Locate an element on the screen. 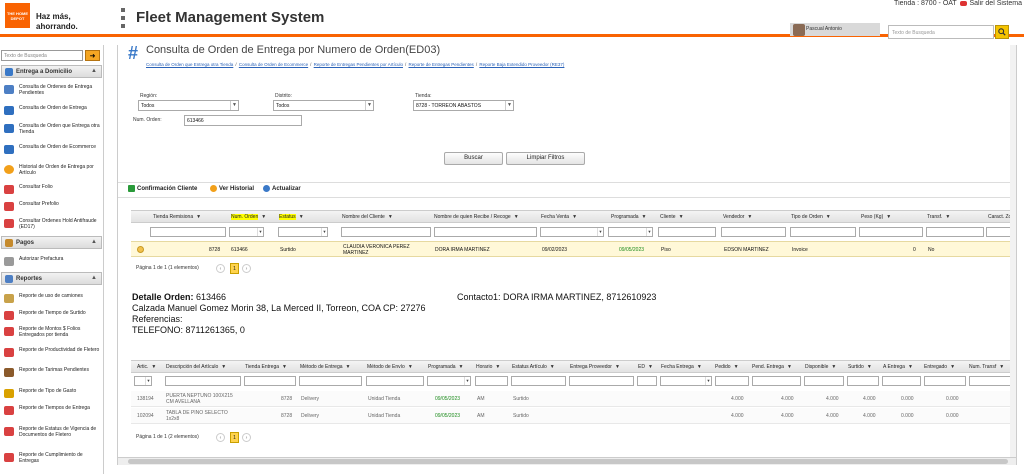  sidebar-item: Reporte de Cumplimiento de Entregas is located at coordinates (53, 458).